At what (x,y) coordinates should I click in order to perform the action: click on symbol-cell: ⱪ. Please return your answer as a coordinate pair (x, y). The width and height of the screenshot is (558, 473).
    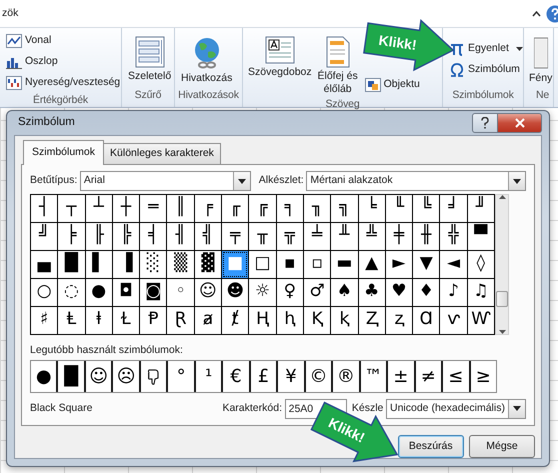
    Looking at the image, I should click on (344, 320).